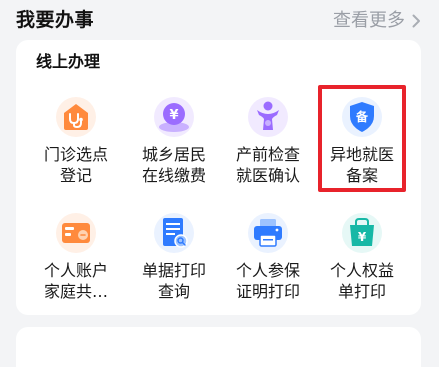 Image resolution: width=439 pixels, height=367 pixels. Describe the element at coordinates (76, 141) in the screenshot. I see `service-clinic-registration: 门诊选点 登记` at that location.